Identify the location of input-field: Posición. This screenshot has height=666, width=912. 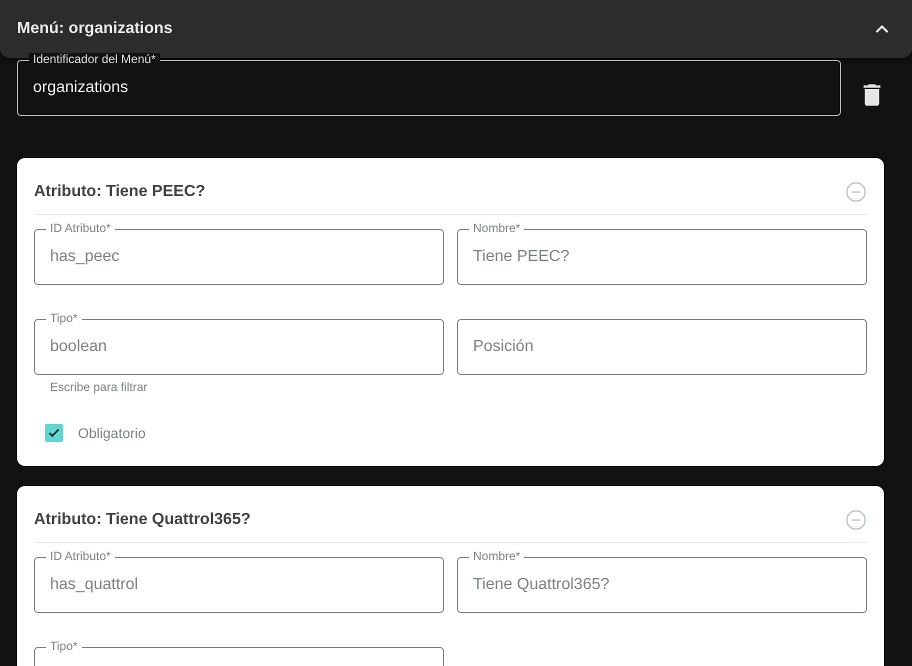
(662, 347).